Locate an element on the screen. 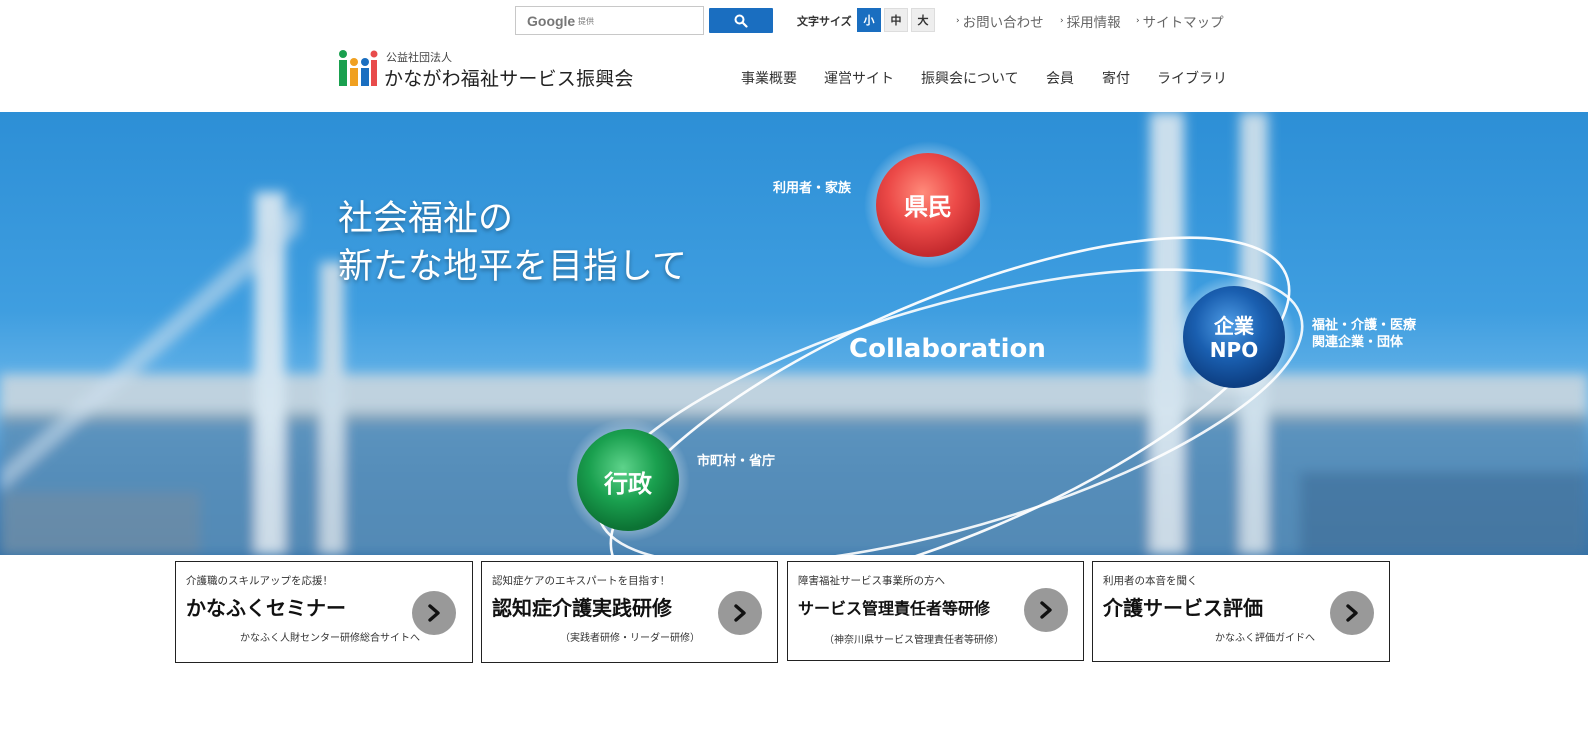 Image resolution: width=1588 pixels, height=739 pixels. gyosei-caption: 市町村・省庁 is located at coordinates (736, 461).